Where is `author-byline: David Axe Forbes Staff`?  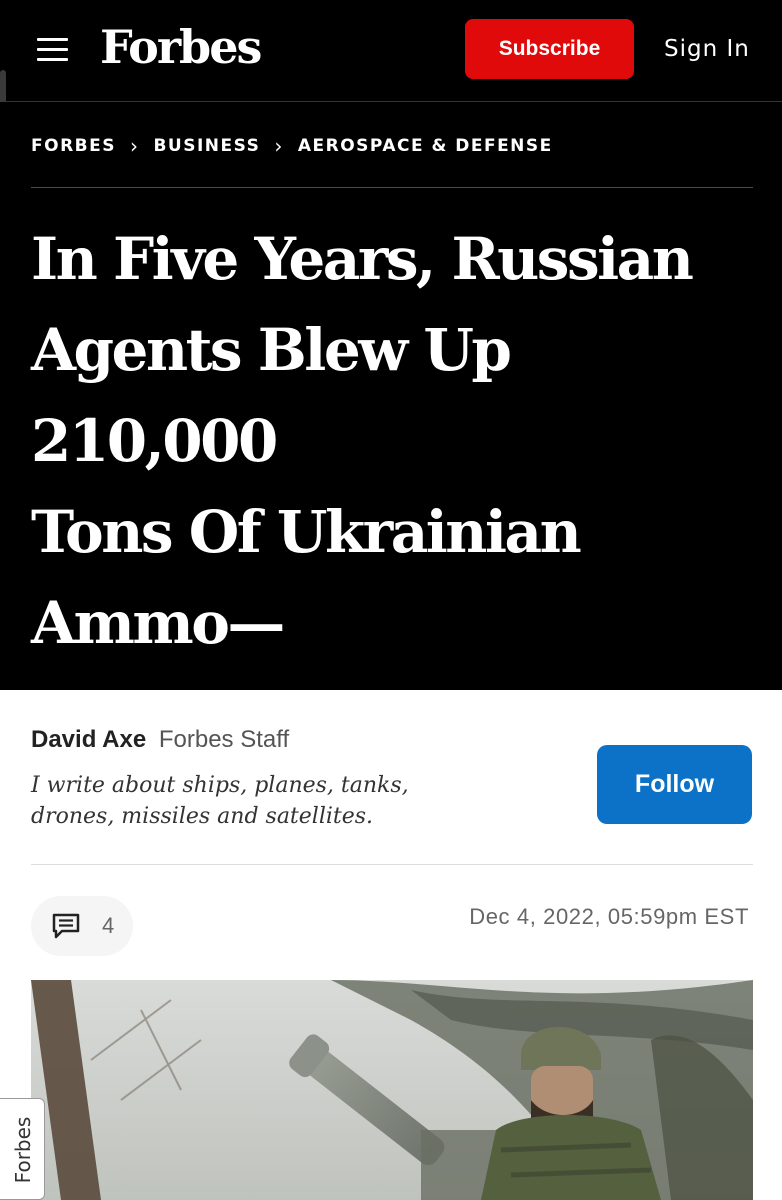 author-byline: David Axe Forbes Staff is located at coordinates (160, 740).